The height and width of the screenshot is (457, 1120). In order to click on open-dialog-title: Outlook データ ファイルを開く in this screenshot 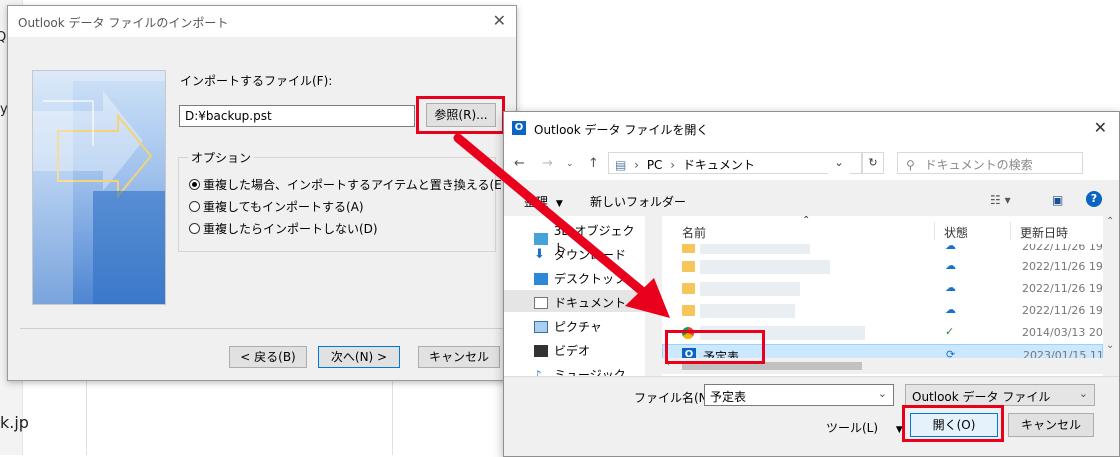, I will do `click(621, 130)`.